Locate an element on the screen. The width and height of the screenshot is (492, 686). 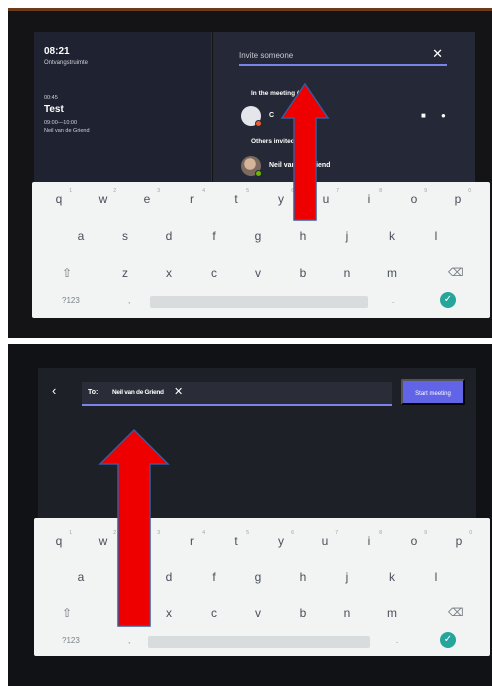
key-u: u7 is located at coordinates (325, 539).